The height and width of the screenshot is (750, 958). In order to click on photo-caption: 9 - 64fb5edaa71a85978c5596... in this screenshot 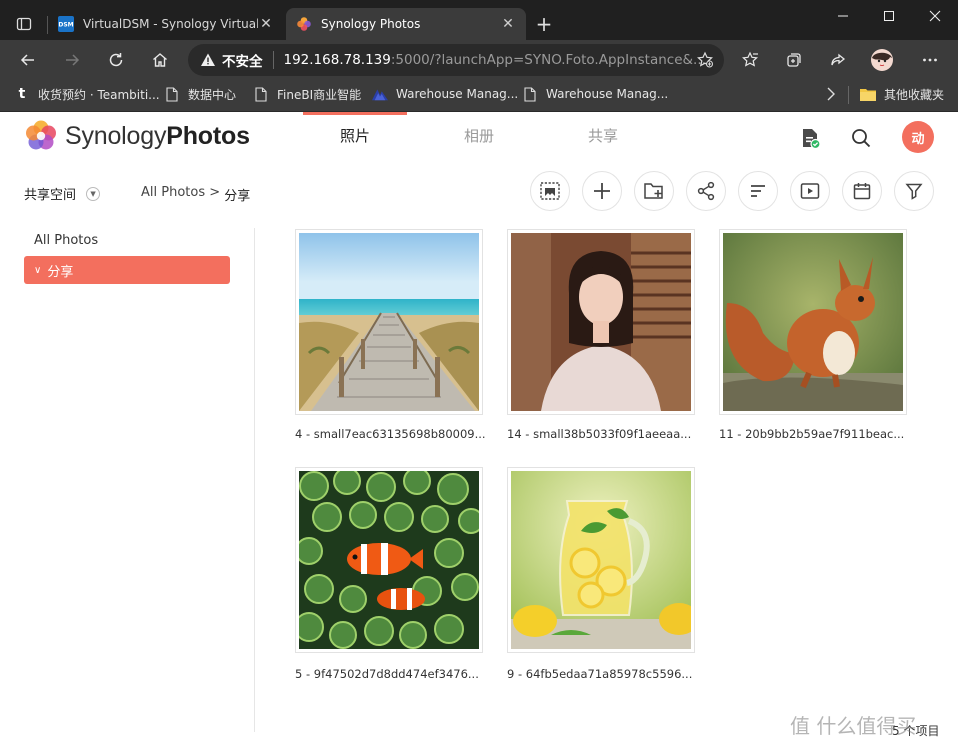, I will do `click(600, 674)`.